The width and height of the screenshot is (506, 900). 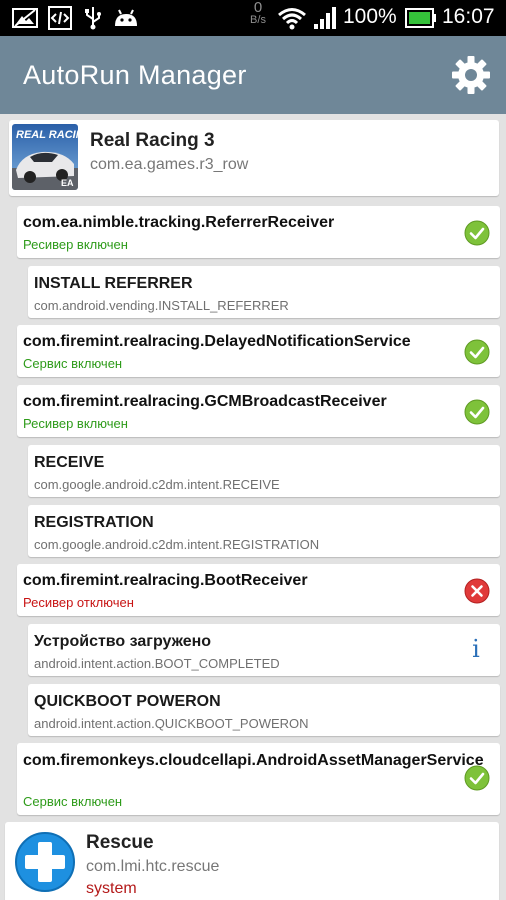 What do you see at coordinates (126, 17) in the screenshot?
I see `android-icon` at bounding box center [126, 17].